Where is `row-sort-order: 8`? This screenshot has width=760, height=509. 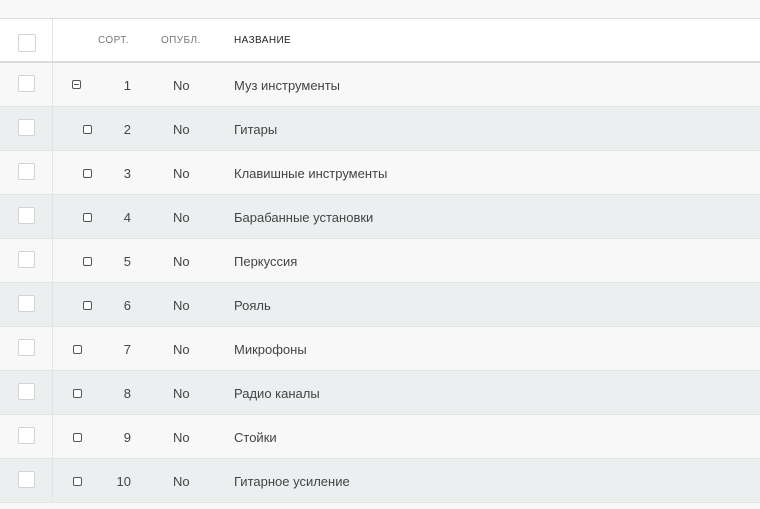 row-sort-order: 8 is located at coordinates (127, 393).